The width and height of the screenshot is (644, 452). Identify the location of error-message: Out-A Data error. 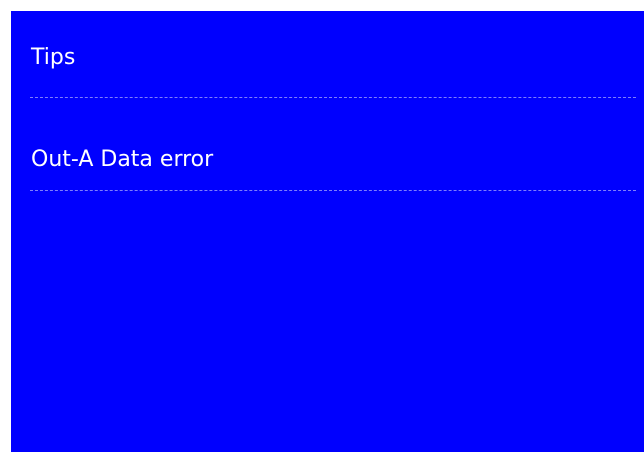
(122, 159).